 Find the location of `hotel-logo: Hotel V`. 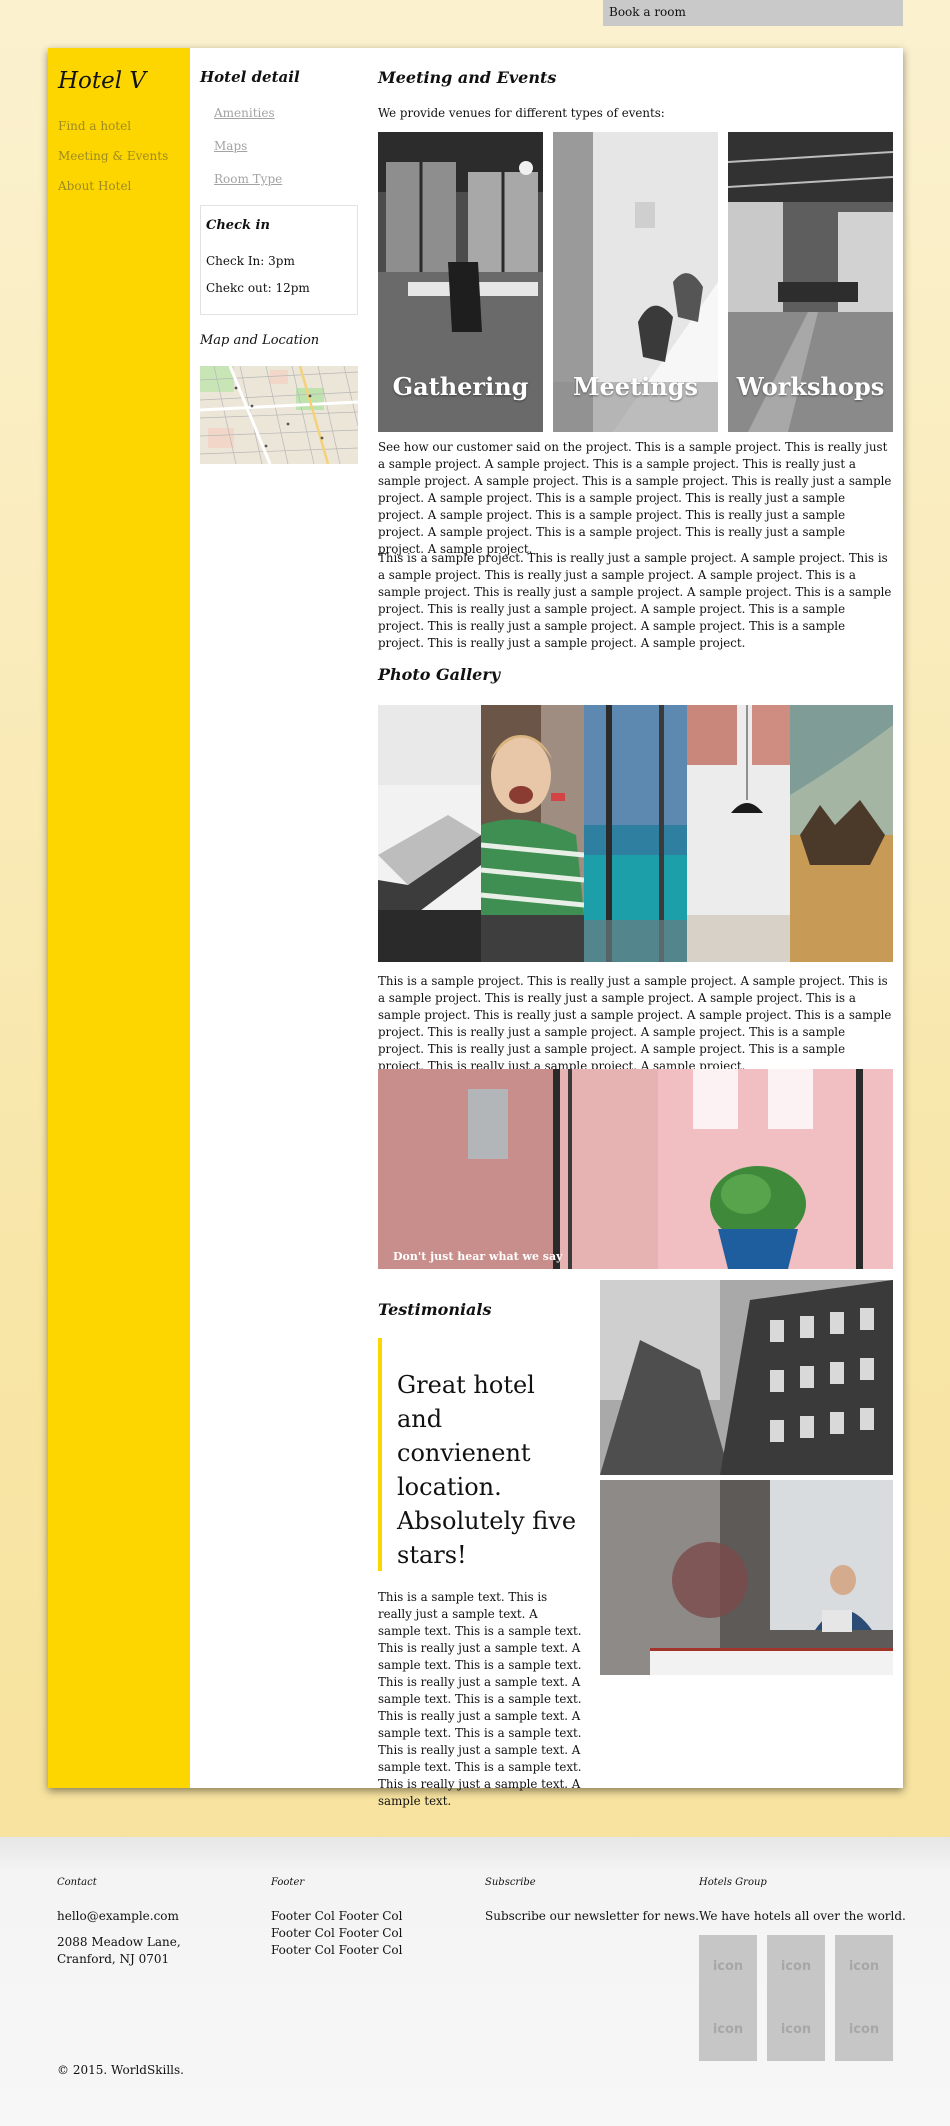

hotel-logo: Hotel V is located at coordinates (102, 81).